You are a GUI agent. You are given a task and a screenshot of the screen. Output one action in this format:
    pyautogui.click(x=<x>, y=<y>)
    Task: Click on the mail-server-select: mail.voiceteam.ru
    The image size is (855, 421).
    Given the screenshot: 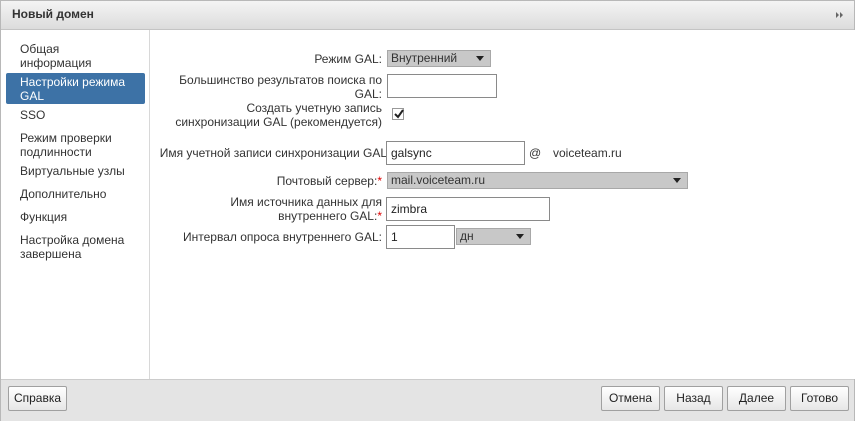 What is the action you would take?
    pyautogui.click(x=537, y=180)
    